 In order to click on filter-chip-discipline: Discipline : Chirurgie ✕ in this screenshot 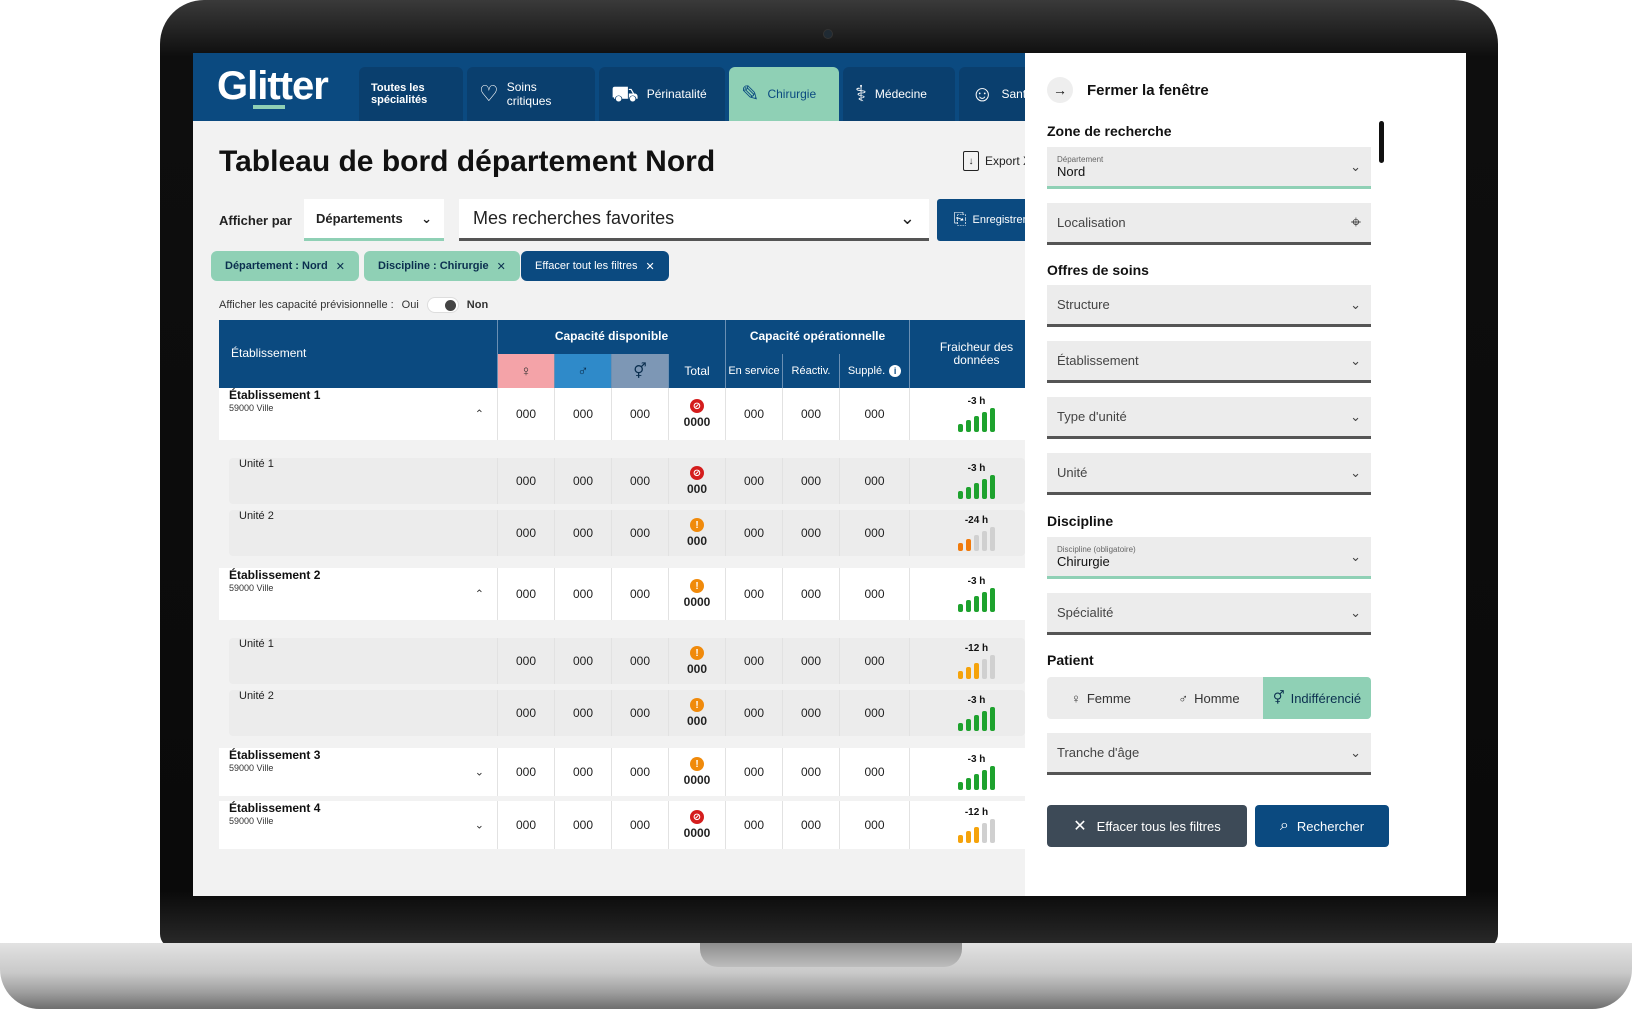, I will do `click(442, 266)`.